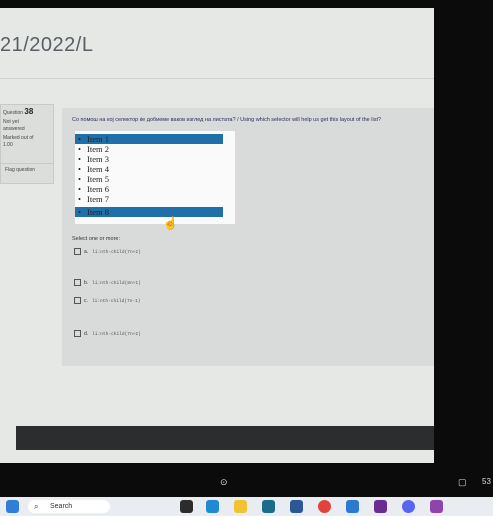 This screenshot has height=516, width=493. What do you see at coordinates (107, 251) in the screenshot?
I see `answer-option: a. li:nth-child(7n+2)` at bounding box center [107, 251].